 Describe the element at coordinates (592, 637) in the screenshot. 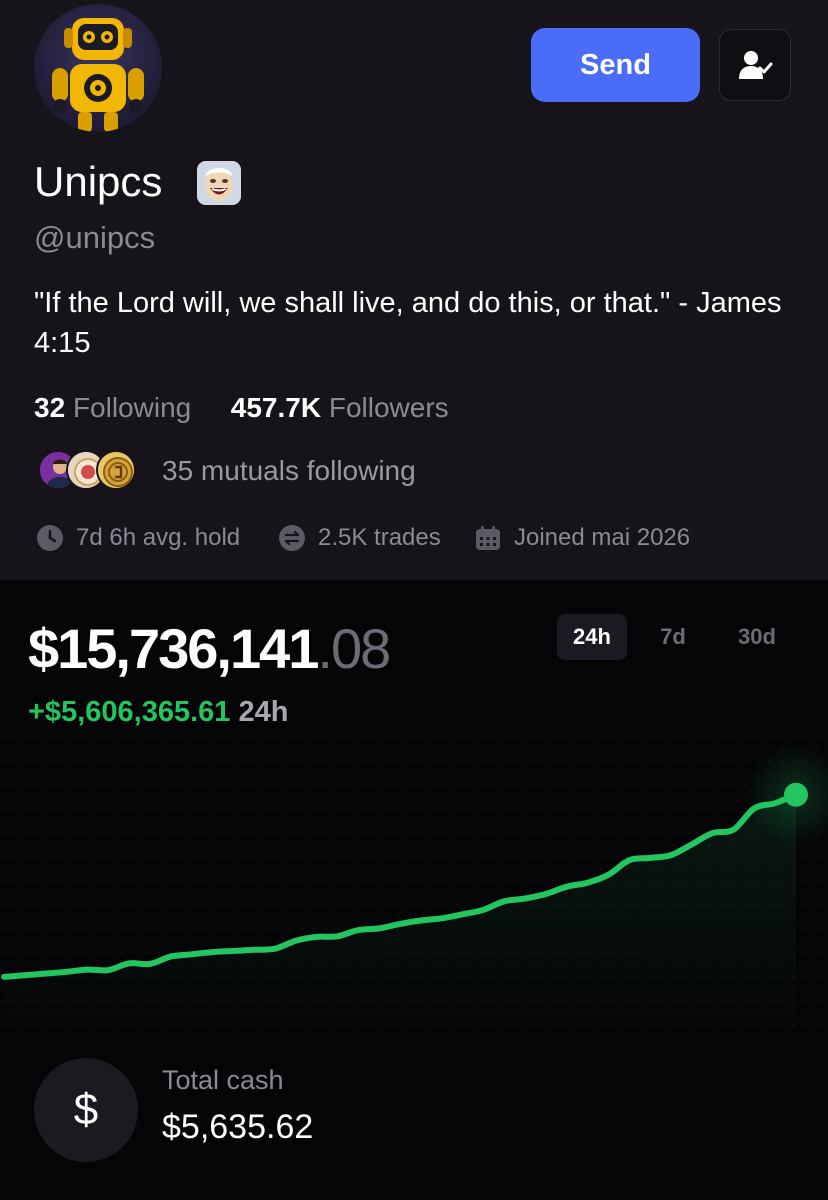

I see `tab-24h: 24h` at that location.